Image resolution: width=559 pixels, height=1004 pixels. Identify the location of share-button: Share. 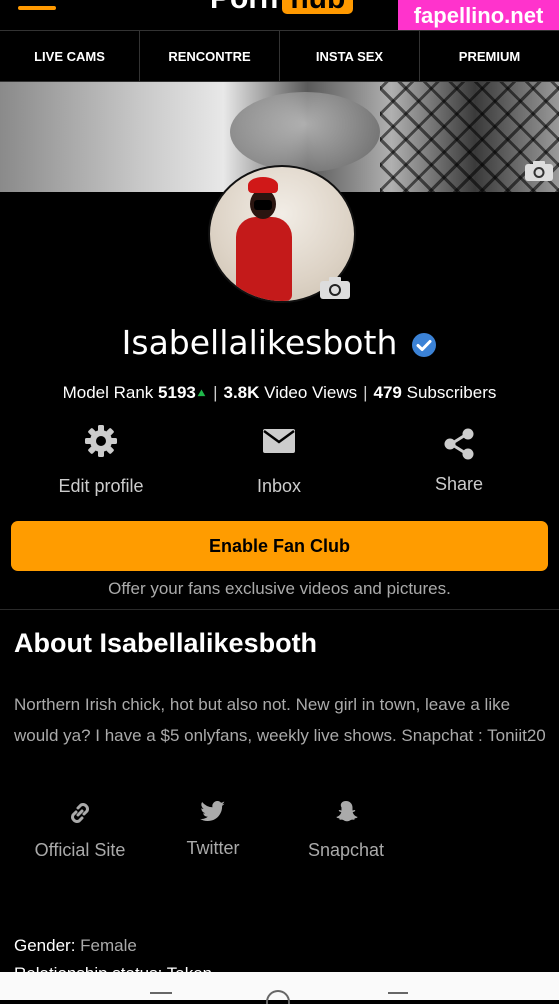
(459, 461).